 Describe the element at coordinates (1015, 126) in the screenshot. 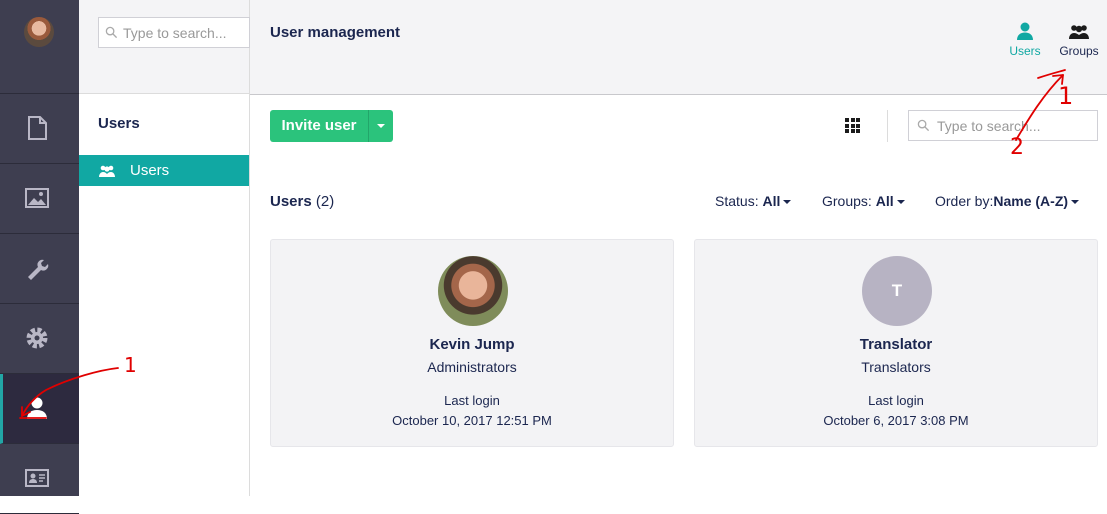

I see `user-search-input` at that location.